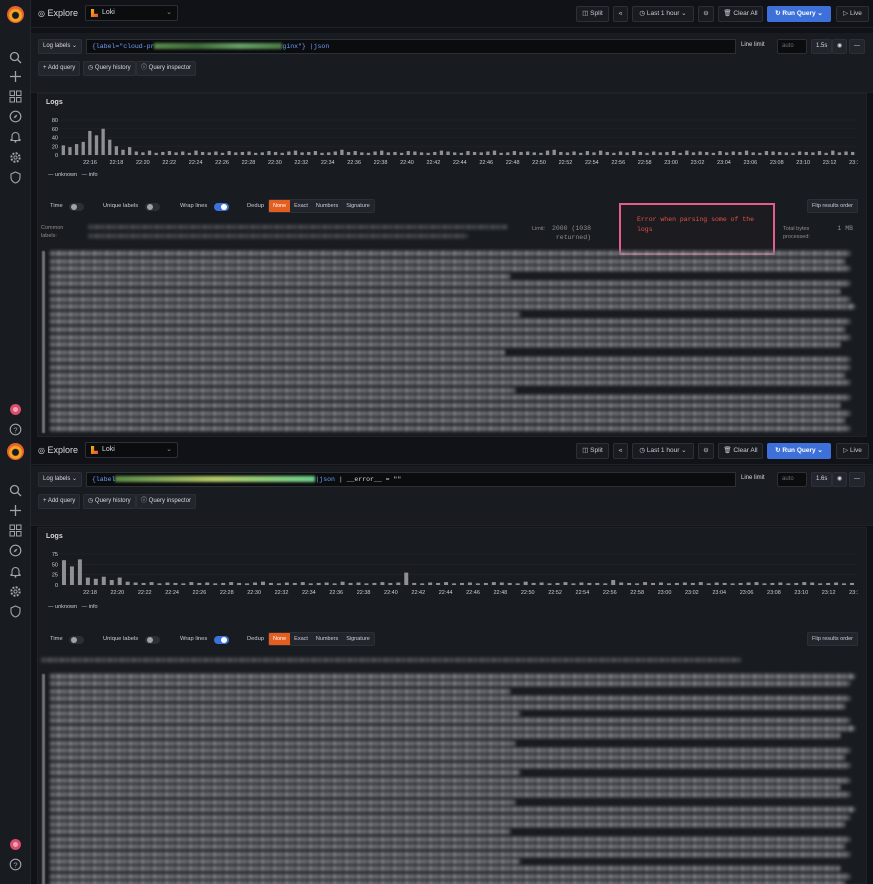 This screenshot has height=884, width=873. I want to click on compass-icon, so click(15, 116).